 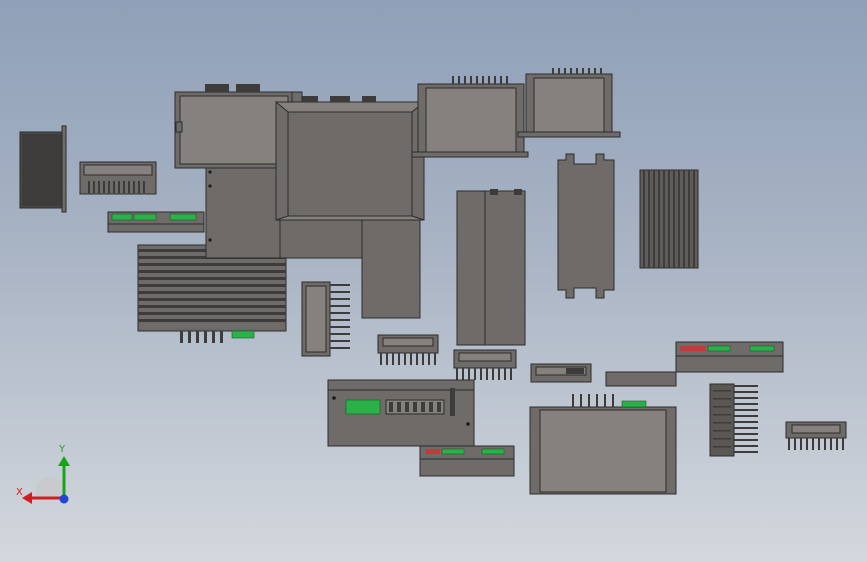 I want to click on connector-top-driver-a, so click(x=470, y=117).